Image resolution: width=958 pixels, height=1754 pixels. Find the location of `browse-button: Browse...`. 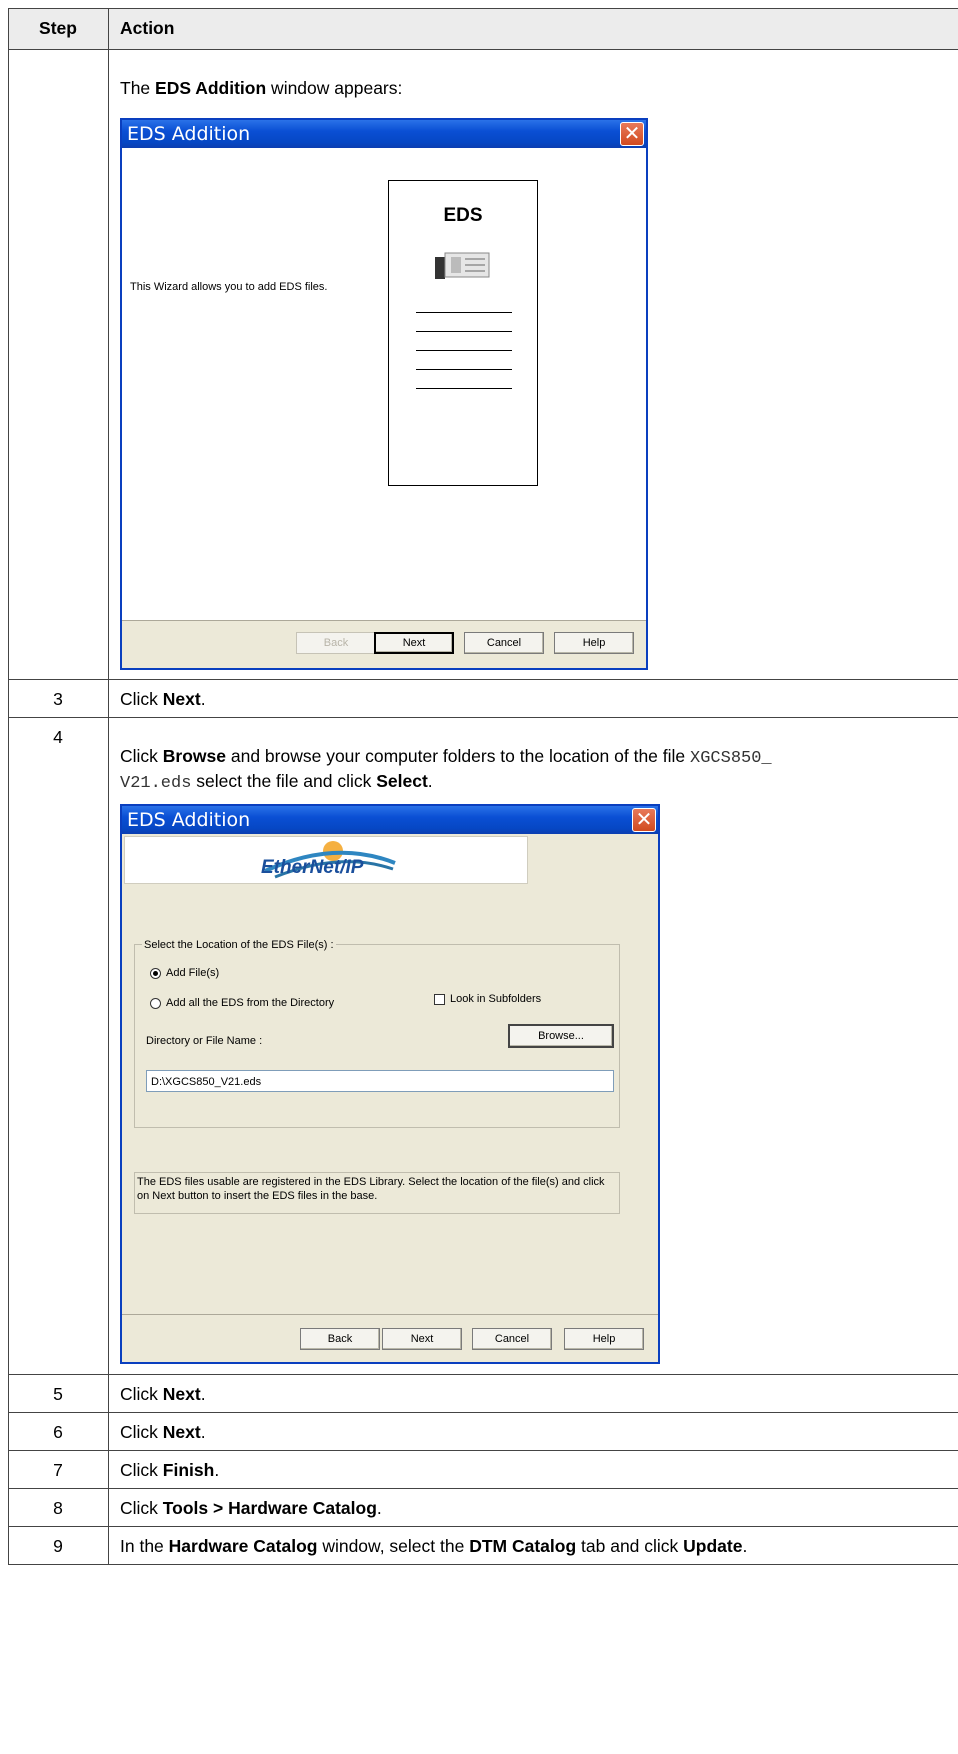

browse-button: Browse... is located at coordinates (561, 1036).